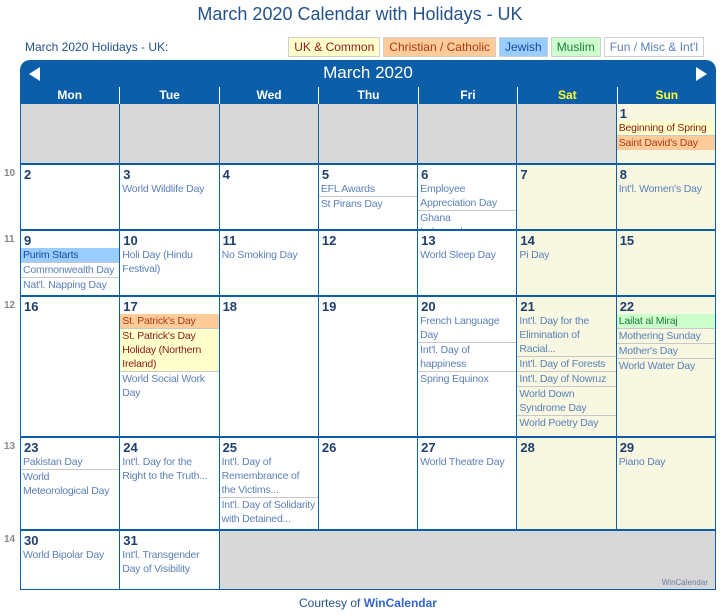 Image resolution: width=720 pixels, height=615 pixels. What do you see at coordinates (527, 447) in the screenshot?
I see `day-number: 28` at bounding box center [527, 447].